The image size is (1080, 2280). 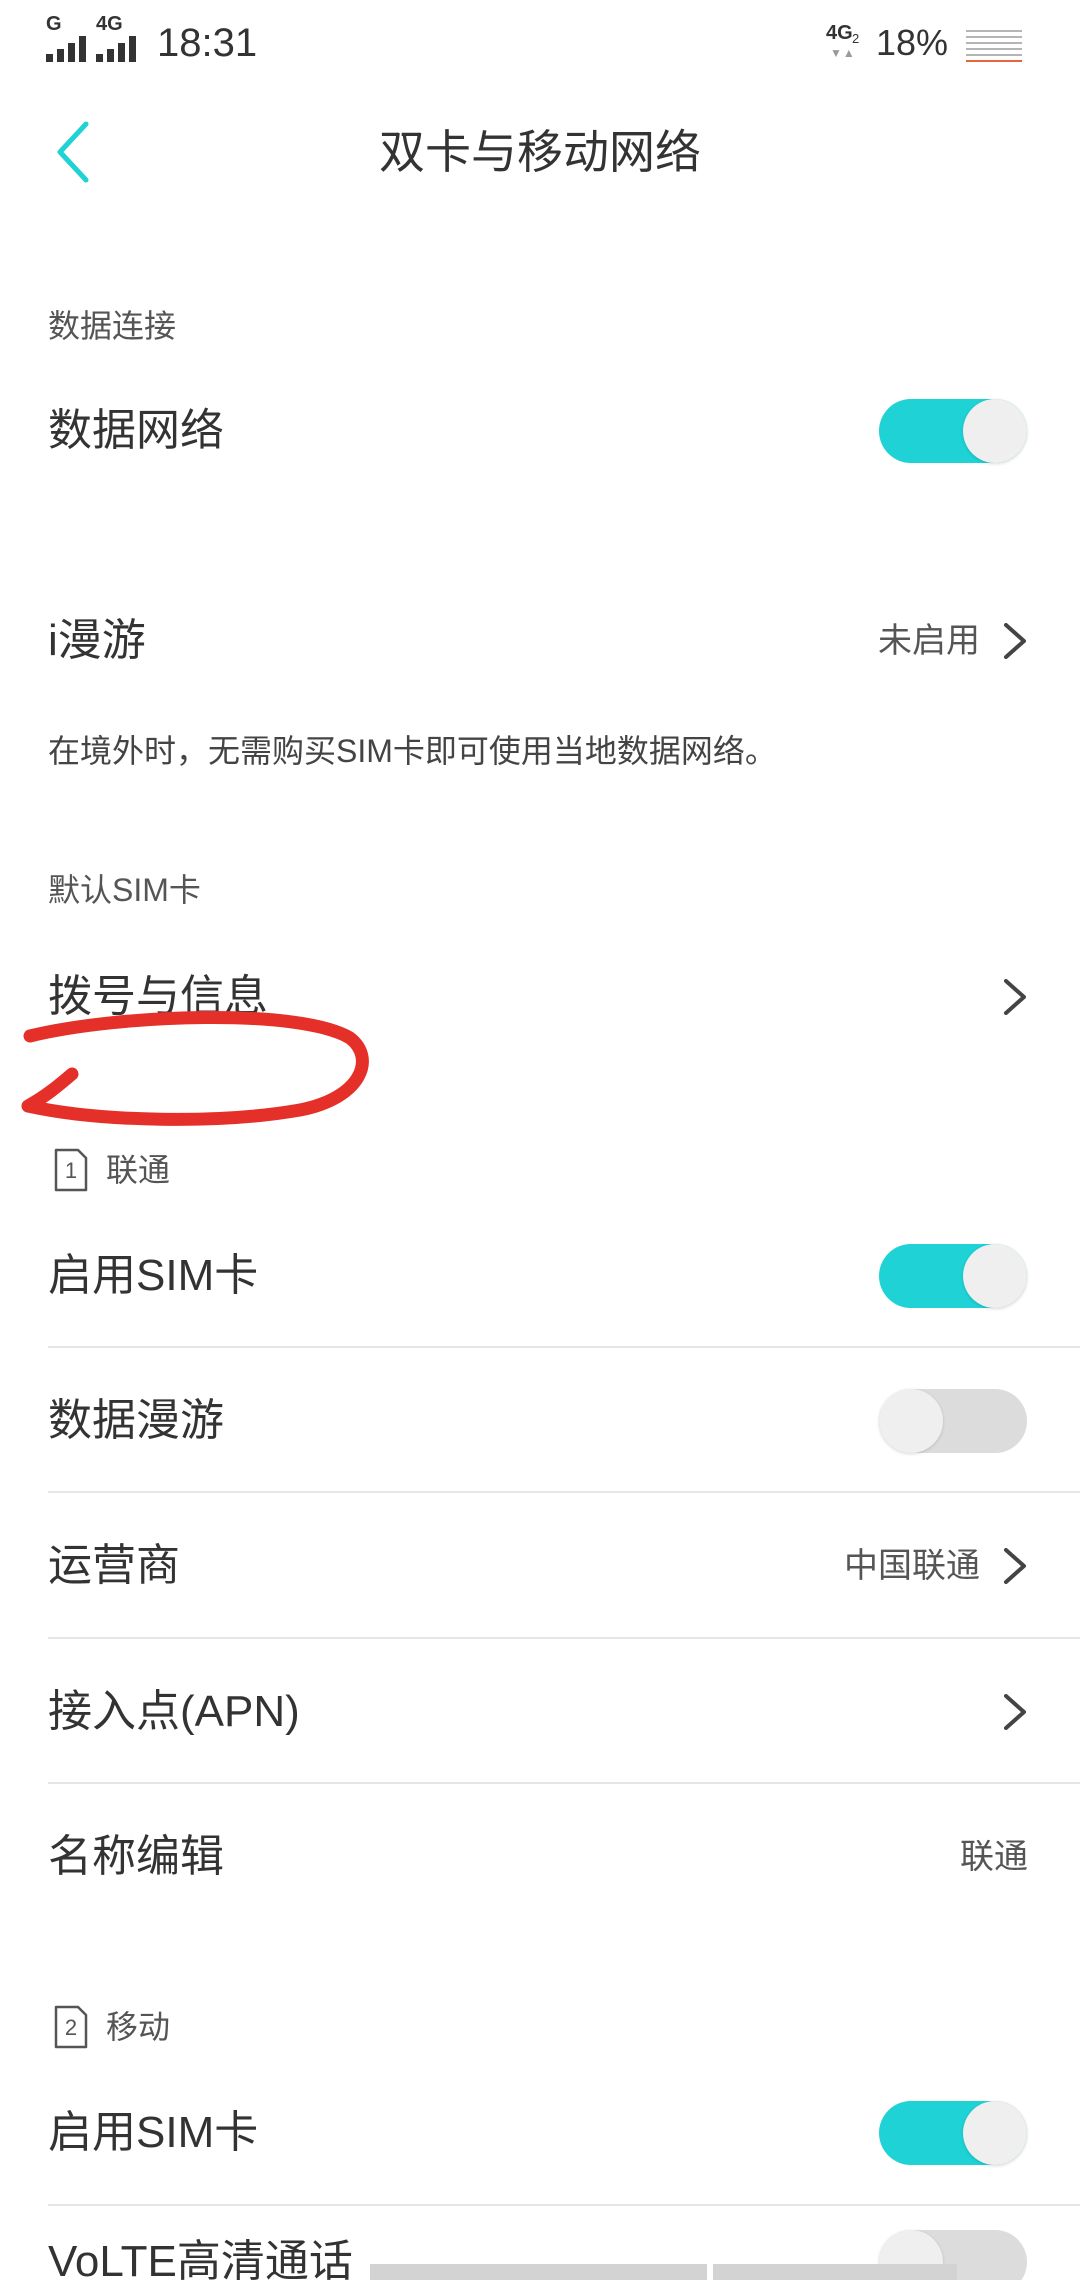 What do you see at coordinates (953, 2133) in the screenshot?
I see `sim2-enable-toggle` at bounding box center [953, 2133].